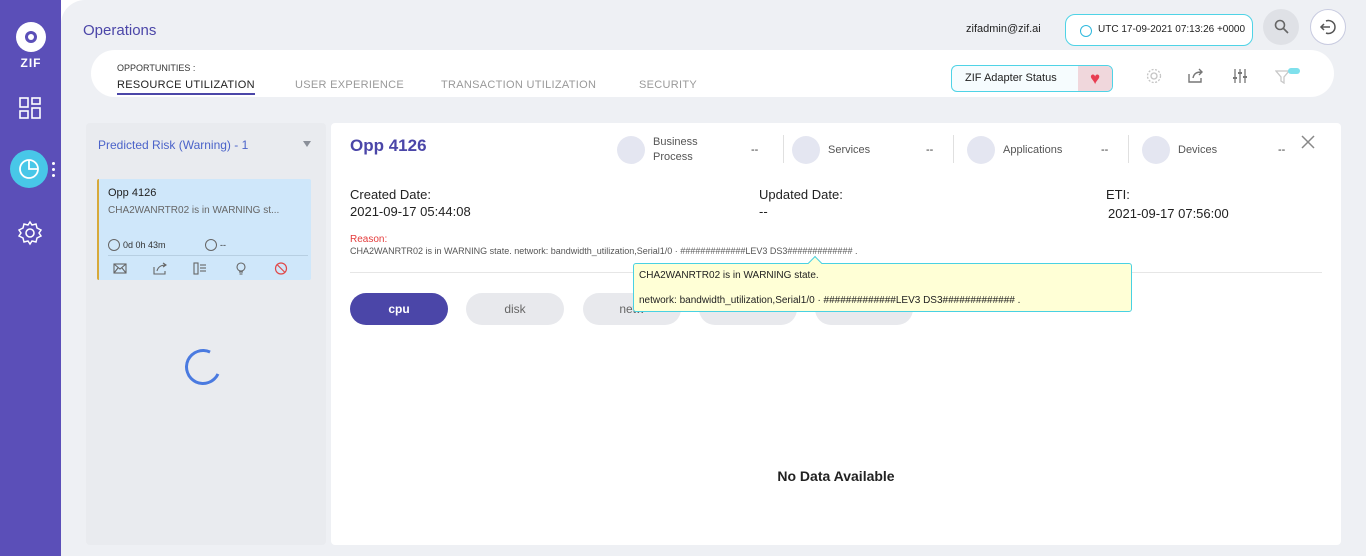  What do you see at coordinates (144, 245) in the screenshot?
I see `elapsed-time-text: 0d 0h 43m` at bounding box center [144, 245].